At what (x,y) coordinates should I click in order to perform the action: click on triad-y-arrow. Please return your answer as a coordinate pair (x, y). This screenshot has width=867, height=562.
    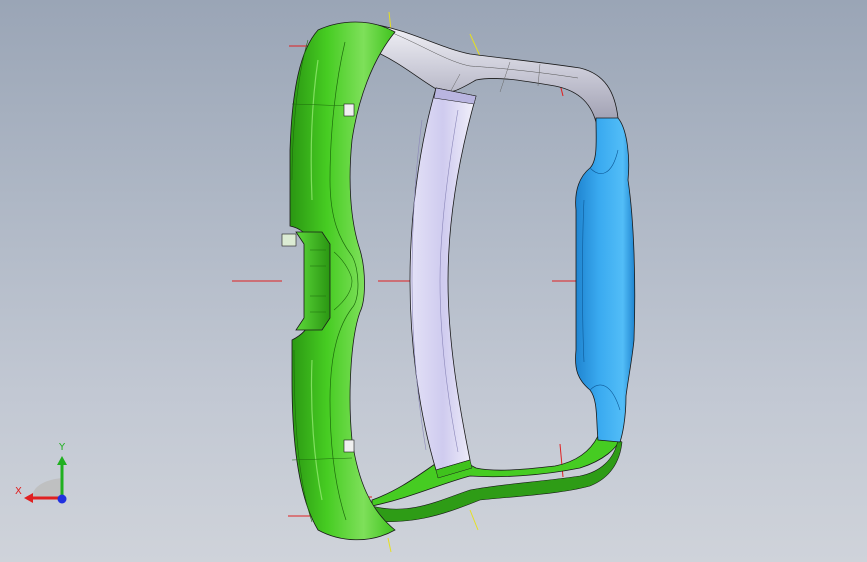
    Looking at the image, I should click on (62, 460).